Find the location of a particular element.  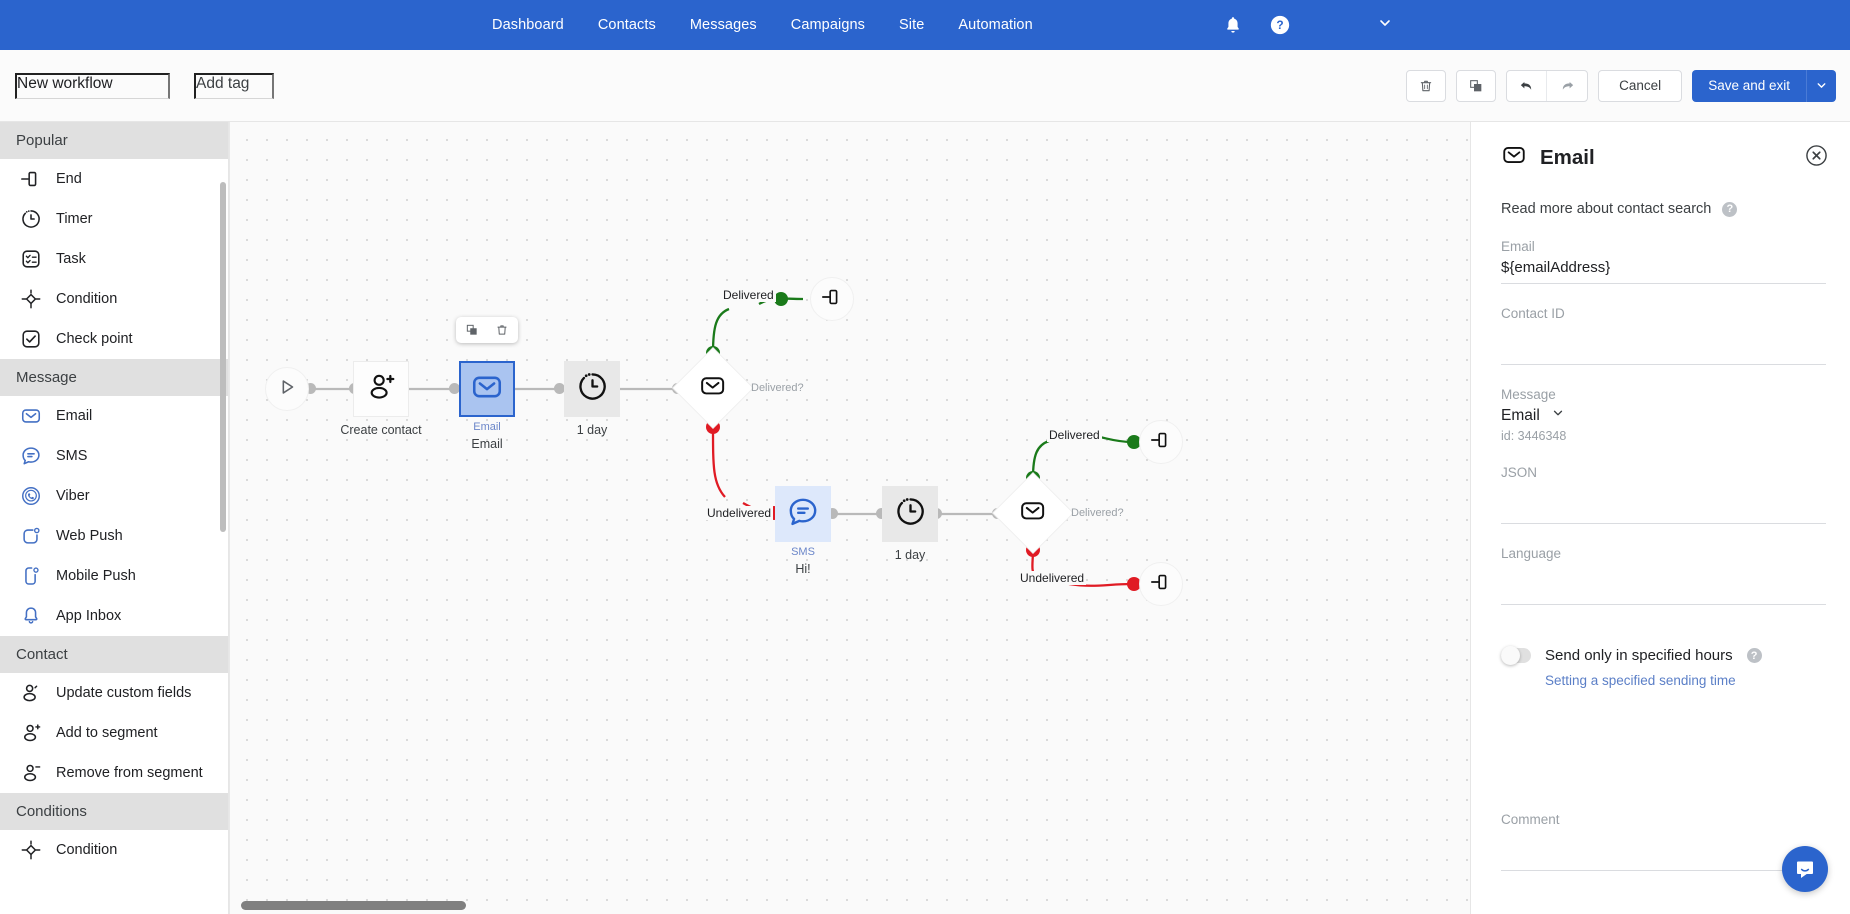

node-sms-1: SMS Hi! is located at coordinates (803, 531).